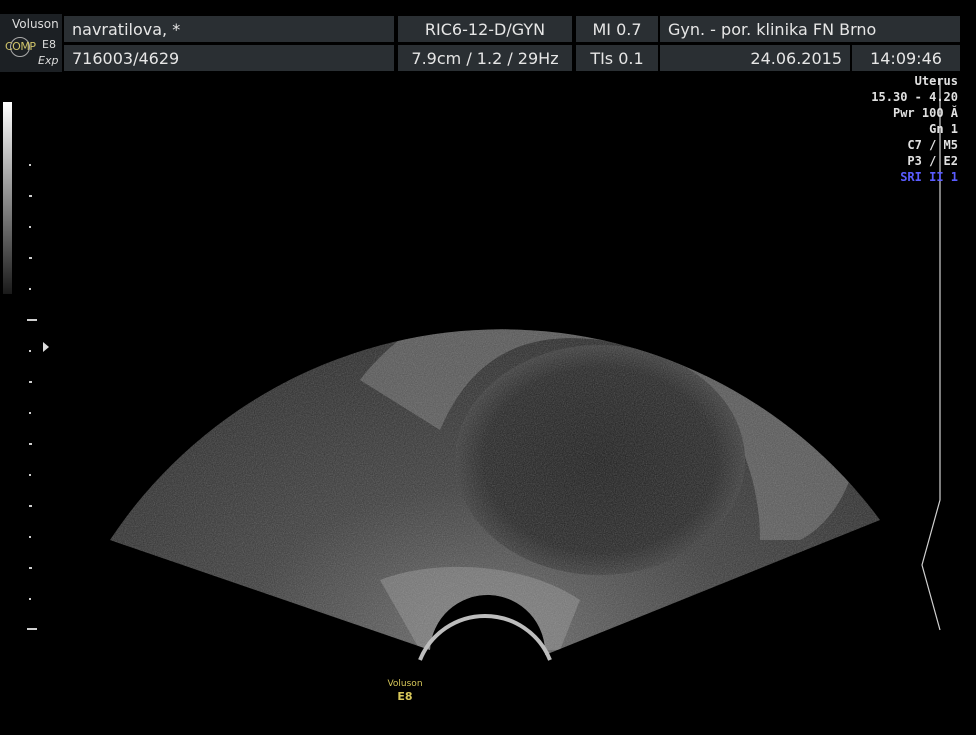  What do you see at coordinates (405, 696) in the screenshot?
I see `footer-model: E8` at bounding box center [405, 696].